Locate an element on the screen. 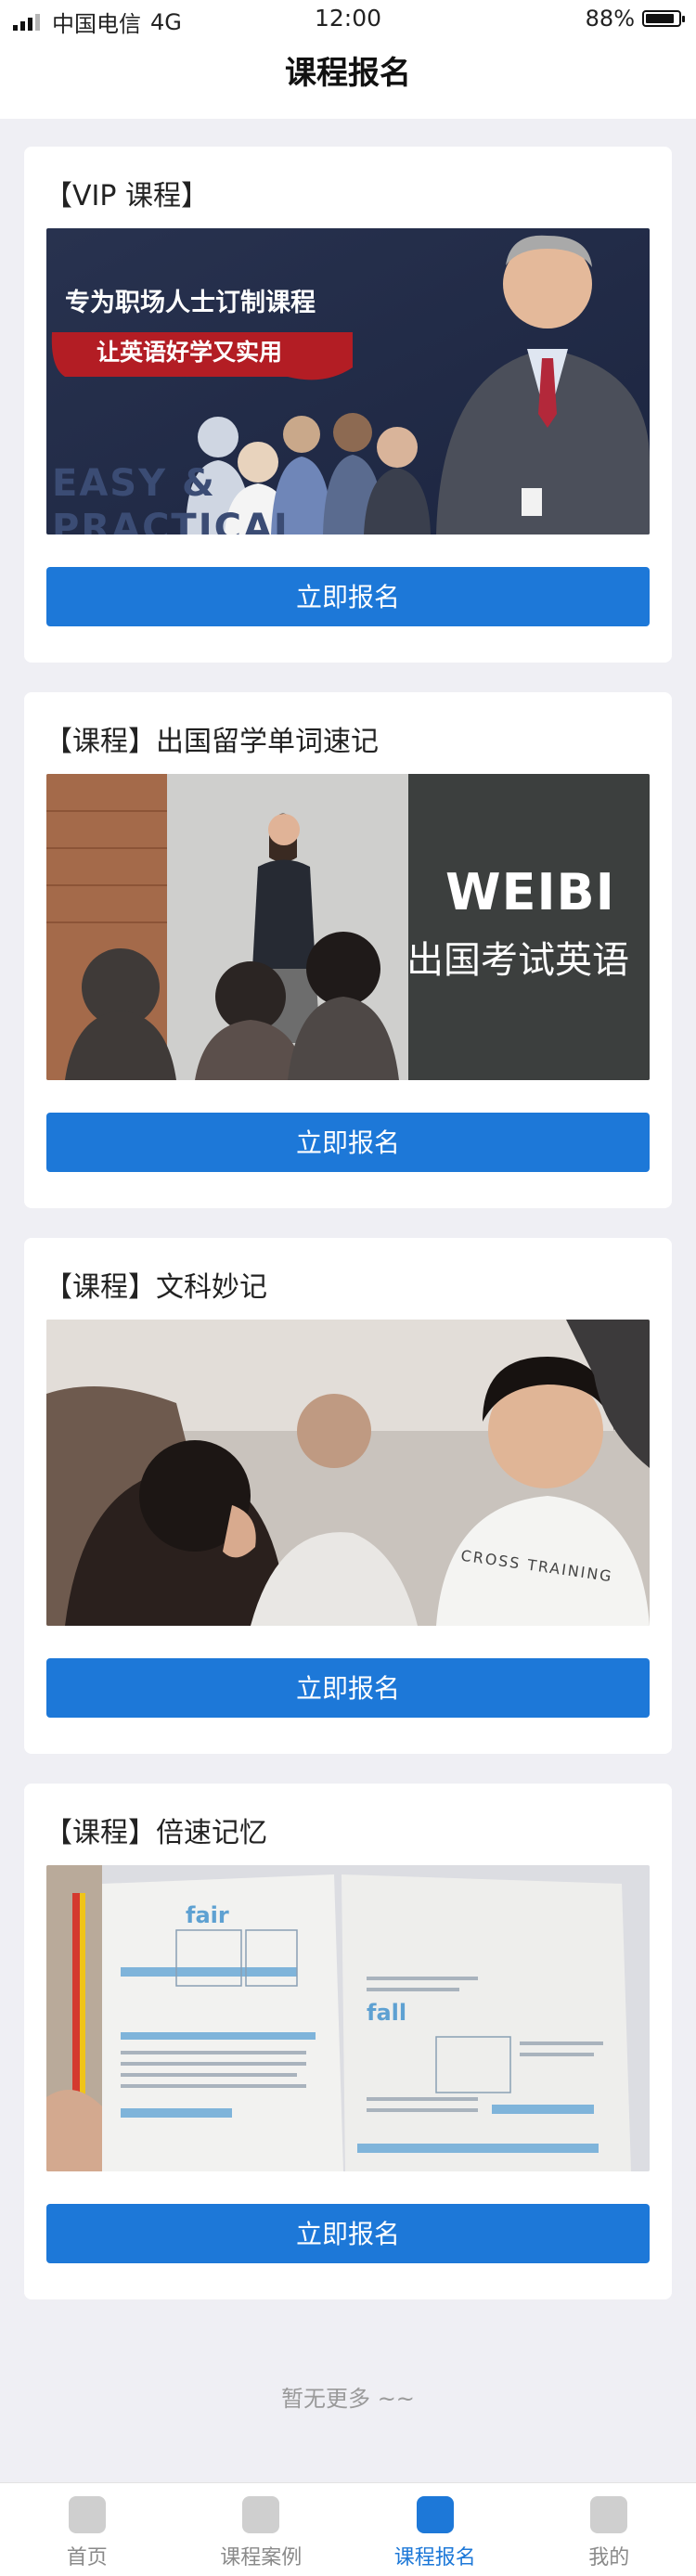 This screenshot has height=2576, width=696. banner-subline: 出国考试英语 is located at coordinates (518, 957).